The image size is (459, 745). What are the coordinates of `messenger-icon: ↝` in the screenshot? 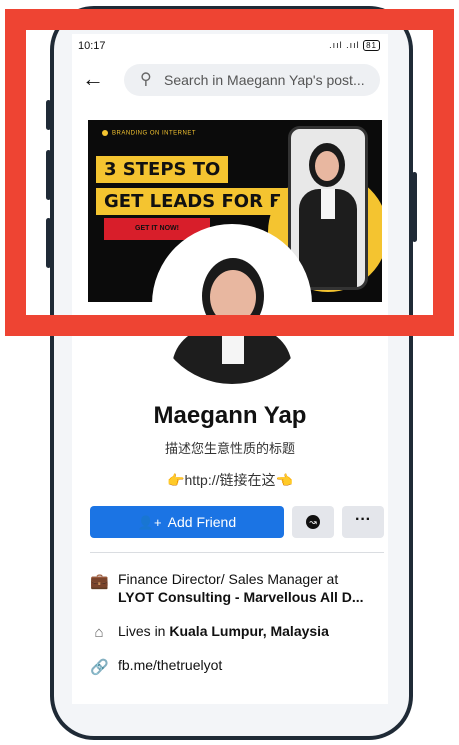 It's located at (313, 521).